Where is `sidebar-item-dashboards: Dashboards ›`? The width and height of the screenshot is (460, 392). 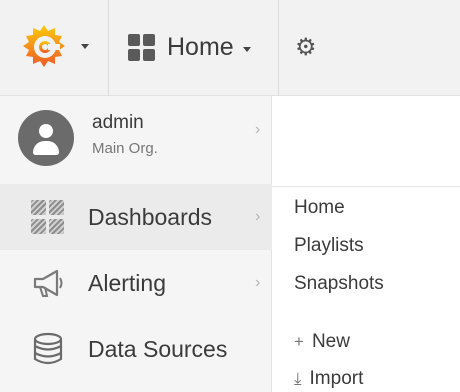 sidebar-item-dashboards: Dashboards › is located at coordinates (136, 217).